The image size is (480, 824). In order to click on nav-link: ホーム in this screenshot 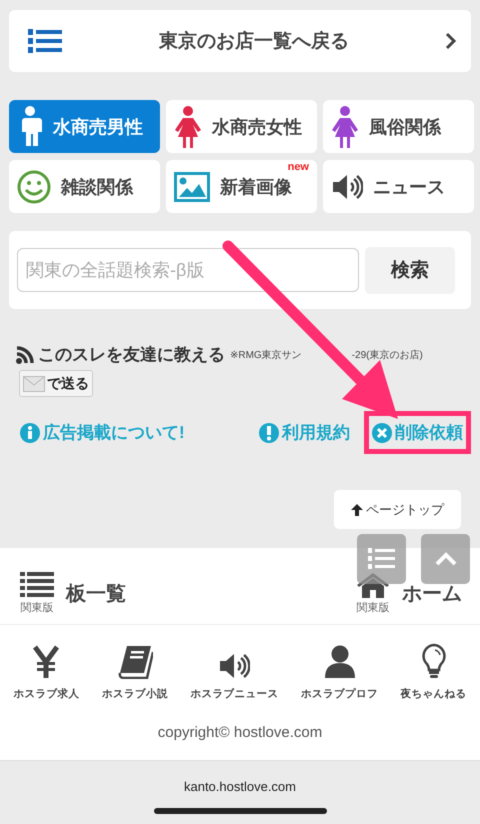, I will do `click(432, 593)`.